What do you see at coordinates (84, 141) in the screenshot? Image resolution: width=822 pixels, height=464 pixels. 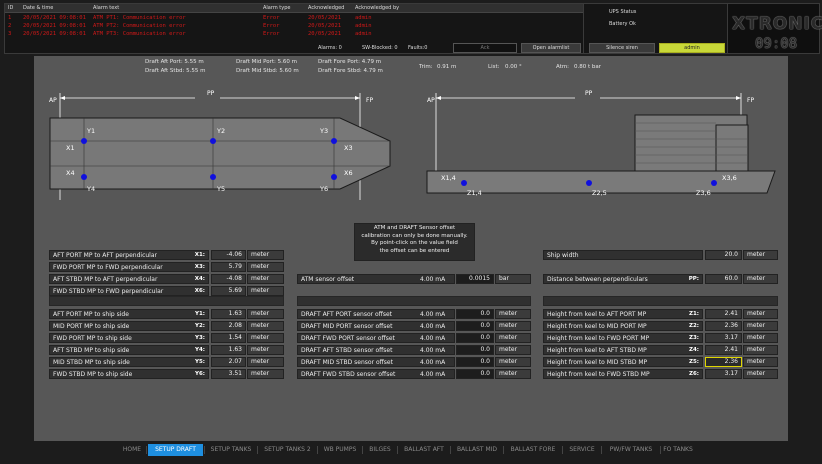 I see `measure-point-aft-port` at bounding box center [84, 141].